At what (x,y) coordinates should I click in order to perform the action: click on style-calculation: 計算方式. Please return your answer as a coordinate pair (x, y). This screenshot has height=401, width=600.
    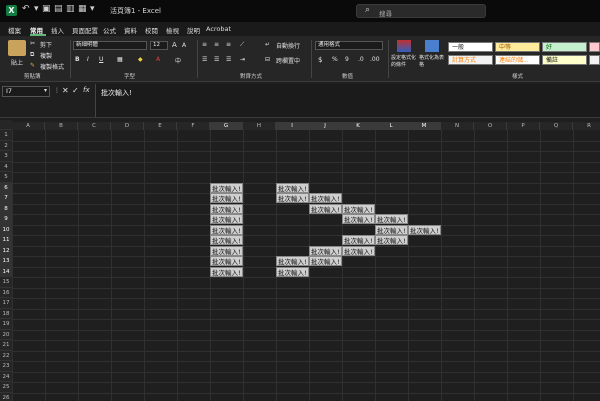
    Looking at the image, I should click on (470, 60).